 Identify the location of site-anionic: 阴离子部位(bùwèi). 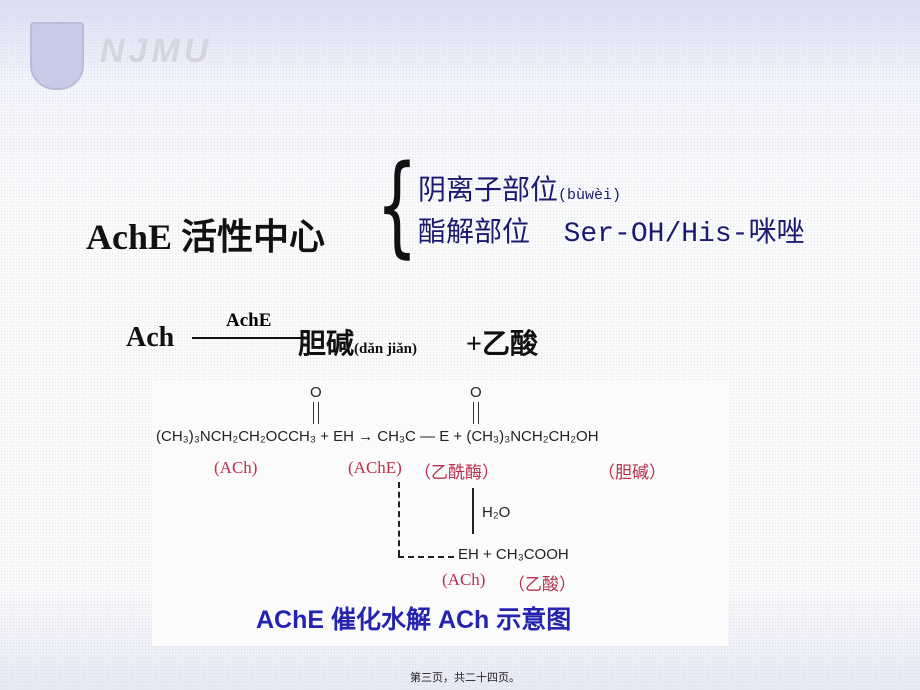
(520, 192).